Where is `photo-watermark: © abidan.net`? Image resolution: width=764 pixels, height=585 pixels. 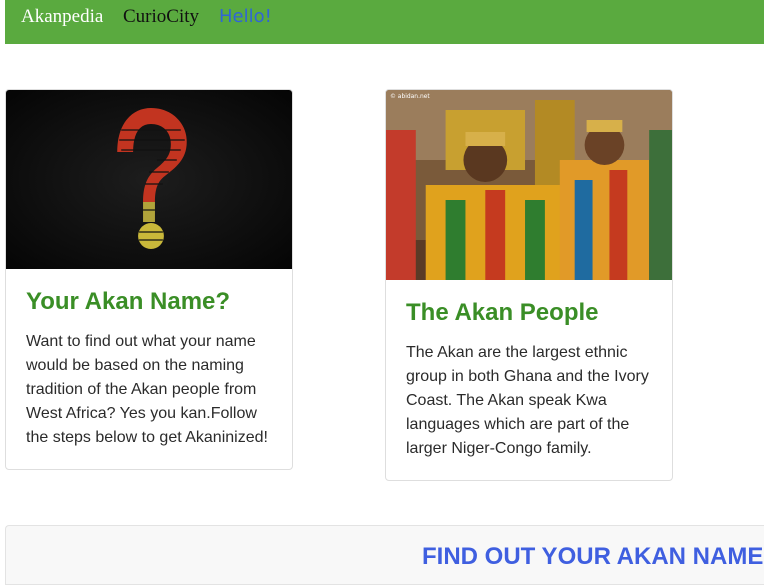 photo-watermark: © abidan.net is located at coordinates (410, 96).